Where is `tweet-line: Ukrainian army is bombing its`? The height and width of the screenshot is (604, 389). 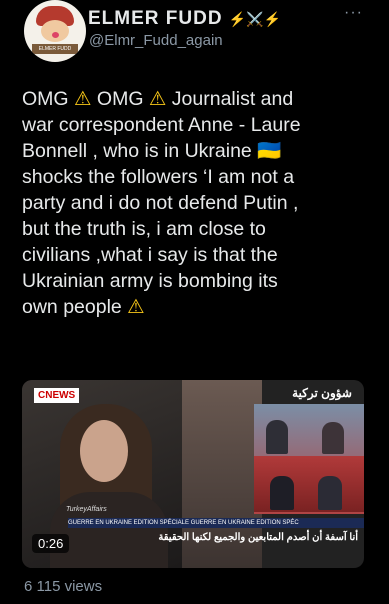 tweet-line: Ukrainian army is bombing its is located at coordinates (150, 281).